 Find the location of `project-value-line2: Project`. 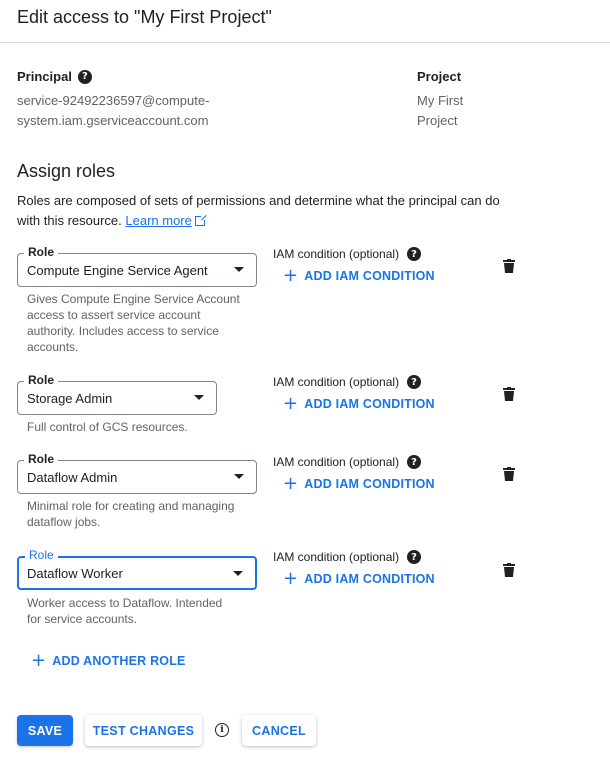

project-value-line2: Project is located at coordinates (437, 120).